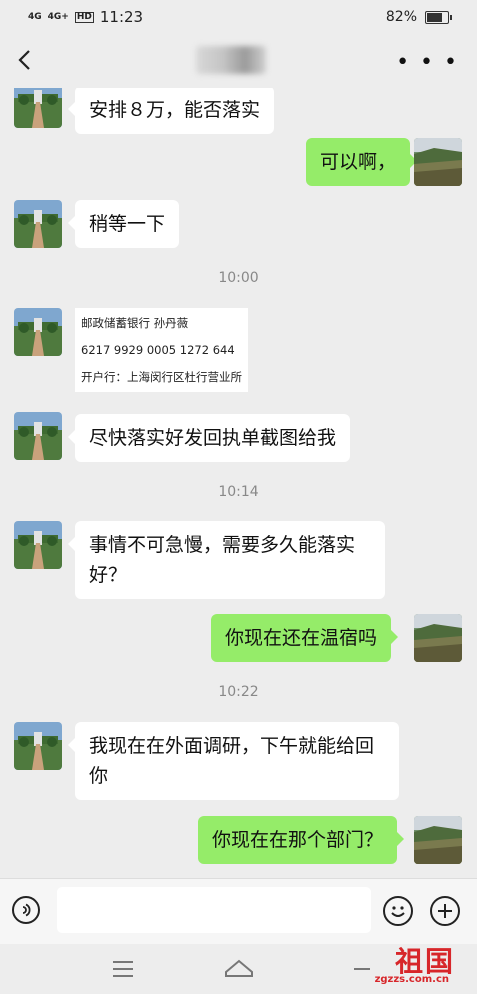 The width and height of the screenshot is (477, 994). I want to click on contact-name-blurred, so click(231, 60).